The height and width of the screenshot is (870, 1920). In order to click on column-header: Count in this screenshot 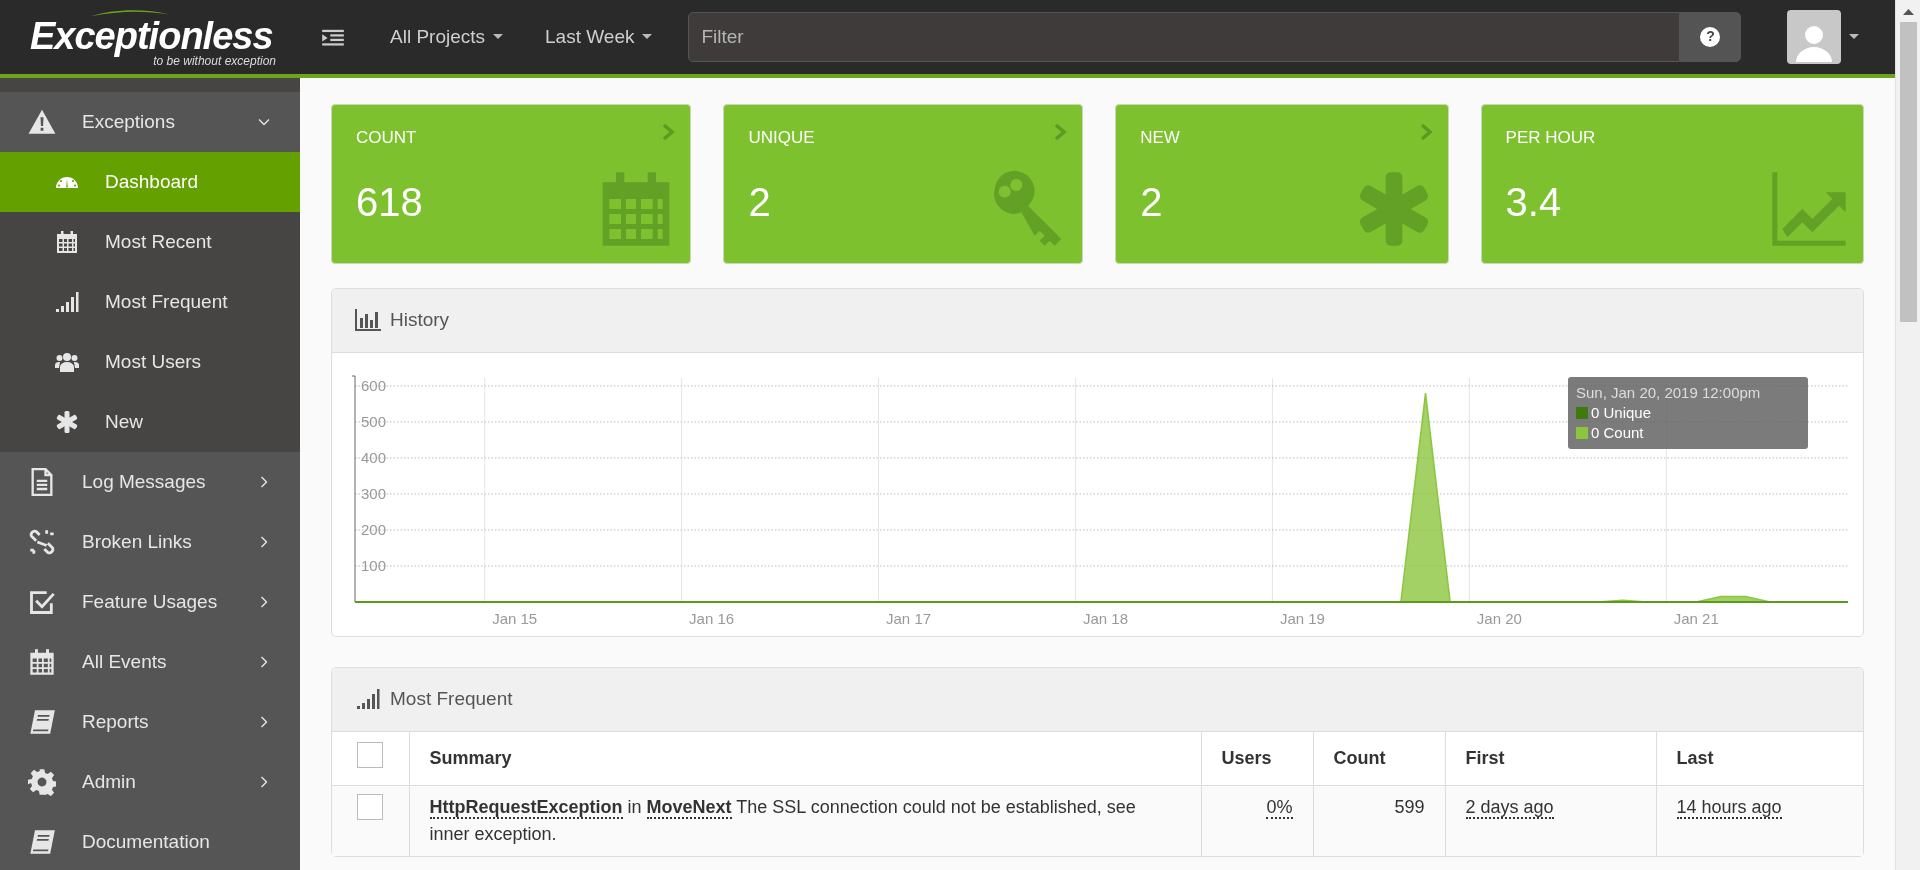, I will do `click(1379, 758)`.